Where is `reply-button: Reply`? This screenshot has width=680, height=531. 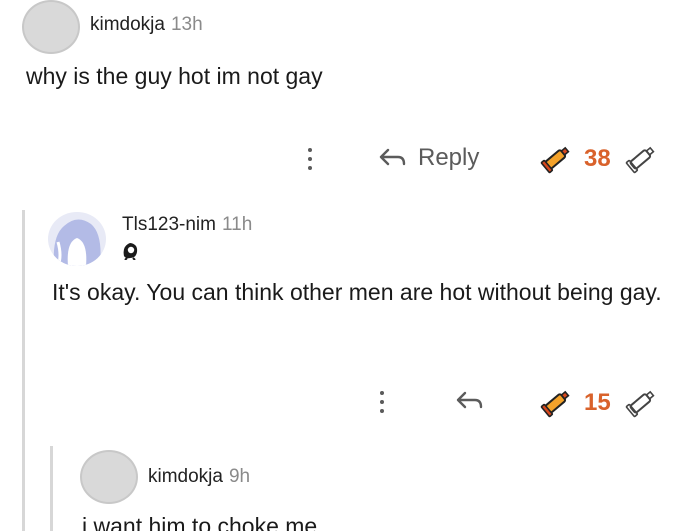 reply-button: Reply is located at coordinates (428, 158).